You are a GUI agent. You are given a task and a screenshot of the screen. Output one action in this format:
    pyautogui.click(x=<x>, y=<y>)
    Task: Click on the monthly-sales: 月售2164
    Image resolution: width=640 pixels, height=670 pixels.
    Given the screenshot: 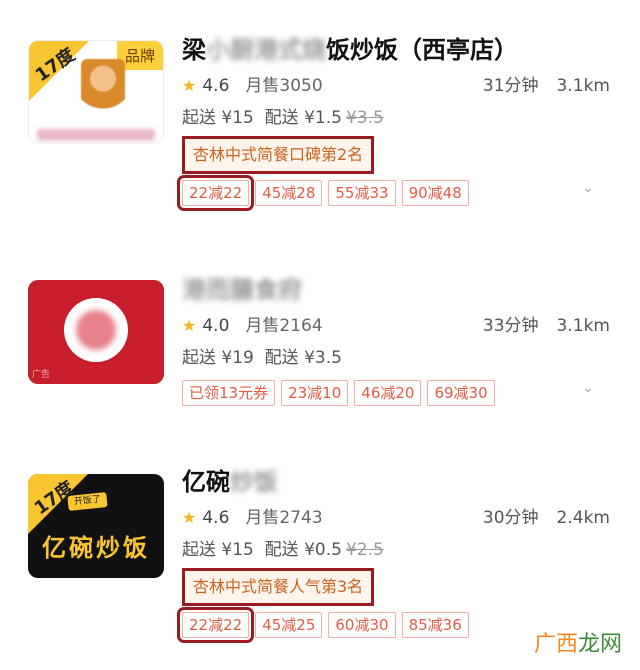 What is the action you would take?
    pyautogui.click(x=284, y=326)
    